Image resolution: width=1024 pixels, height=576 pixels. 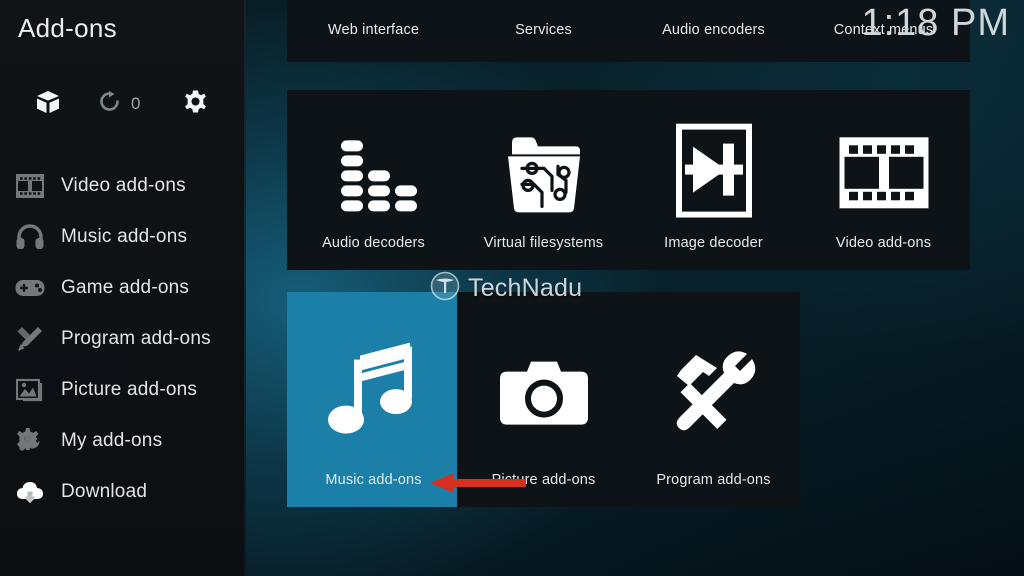 I want to click on gear-icon, so click(x=195, y=104).